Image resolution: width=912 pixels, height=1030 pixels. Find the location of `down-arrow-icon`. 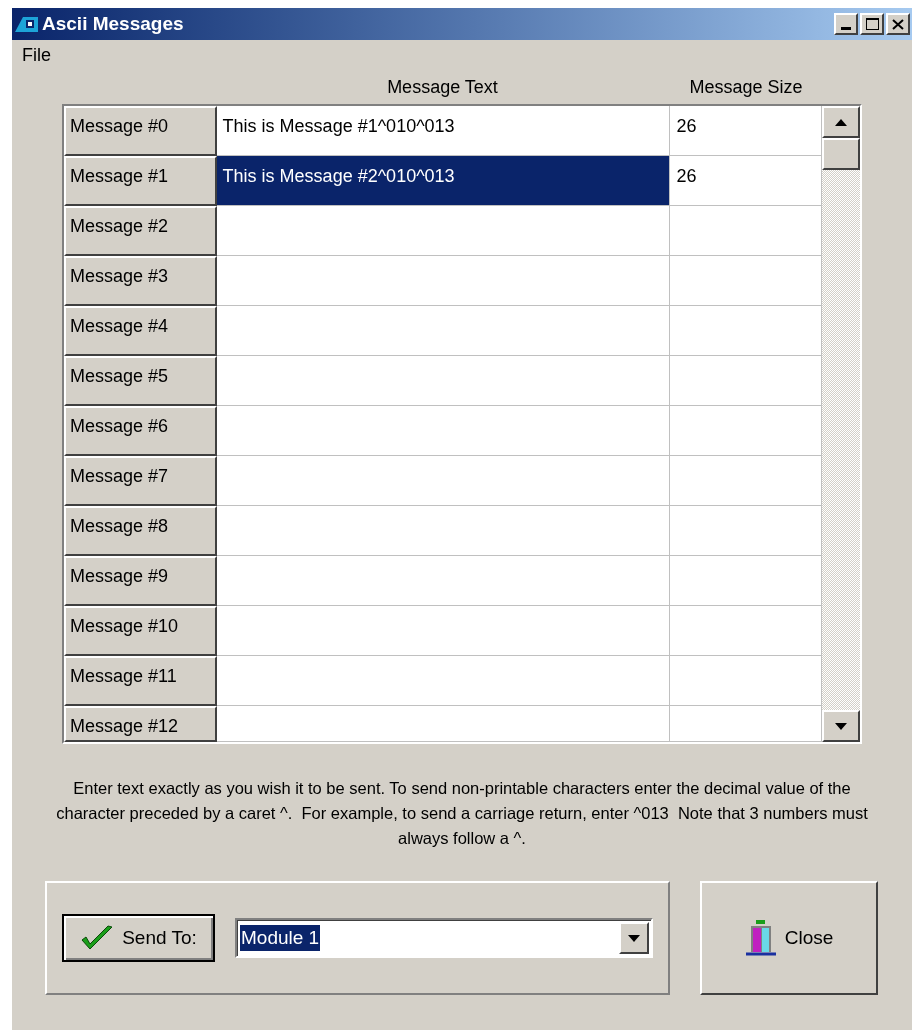

down-arrow-icon is located at coordinates (841, 726).